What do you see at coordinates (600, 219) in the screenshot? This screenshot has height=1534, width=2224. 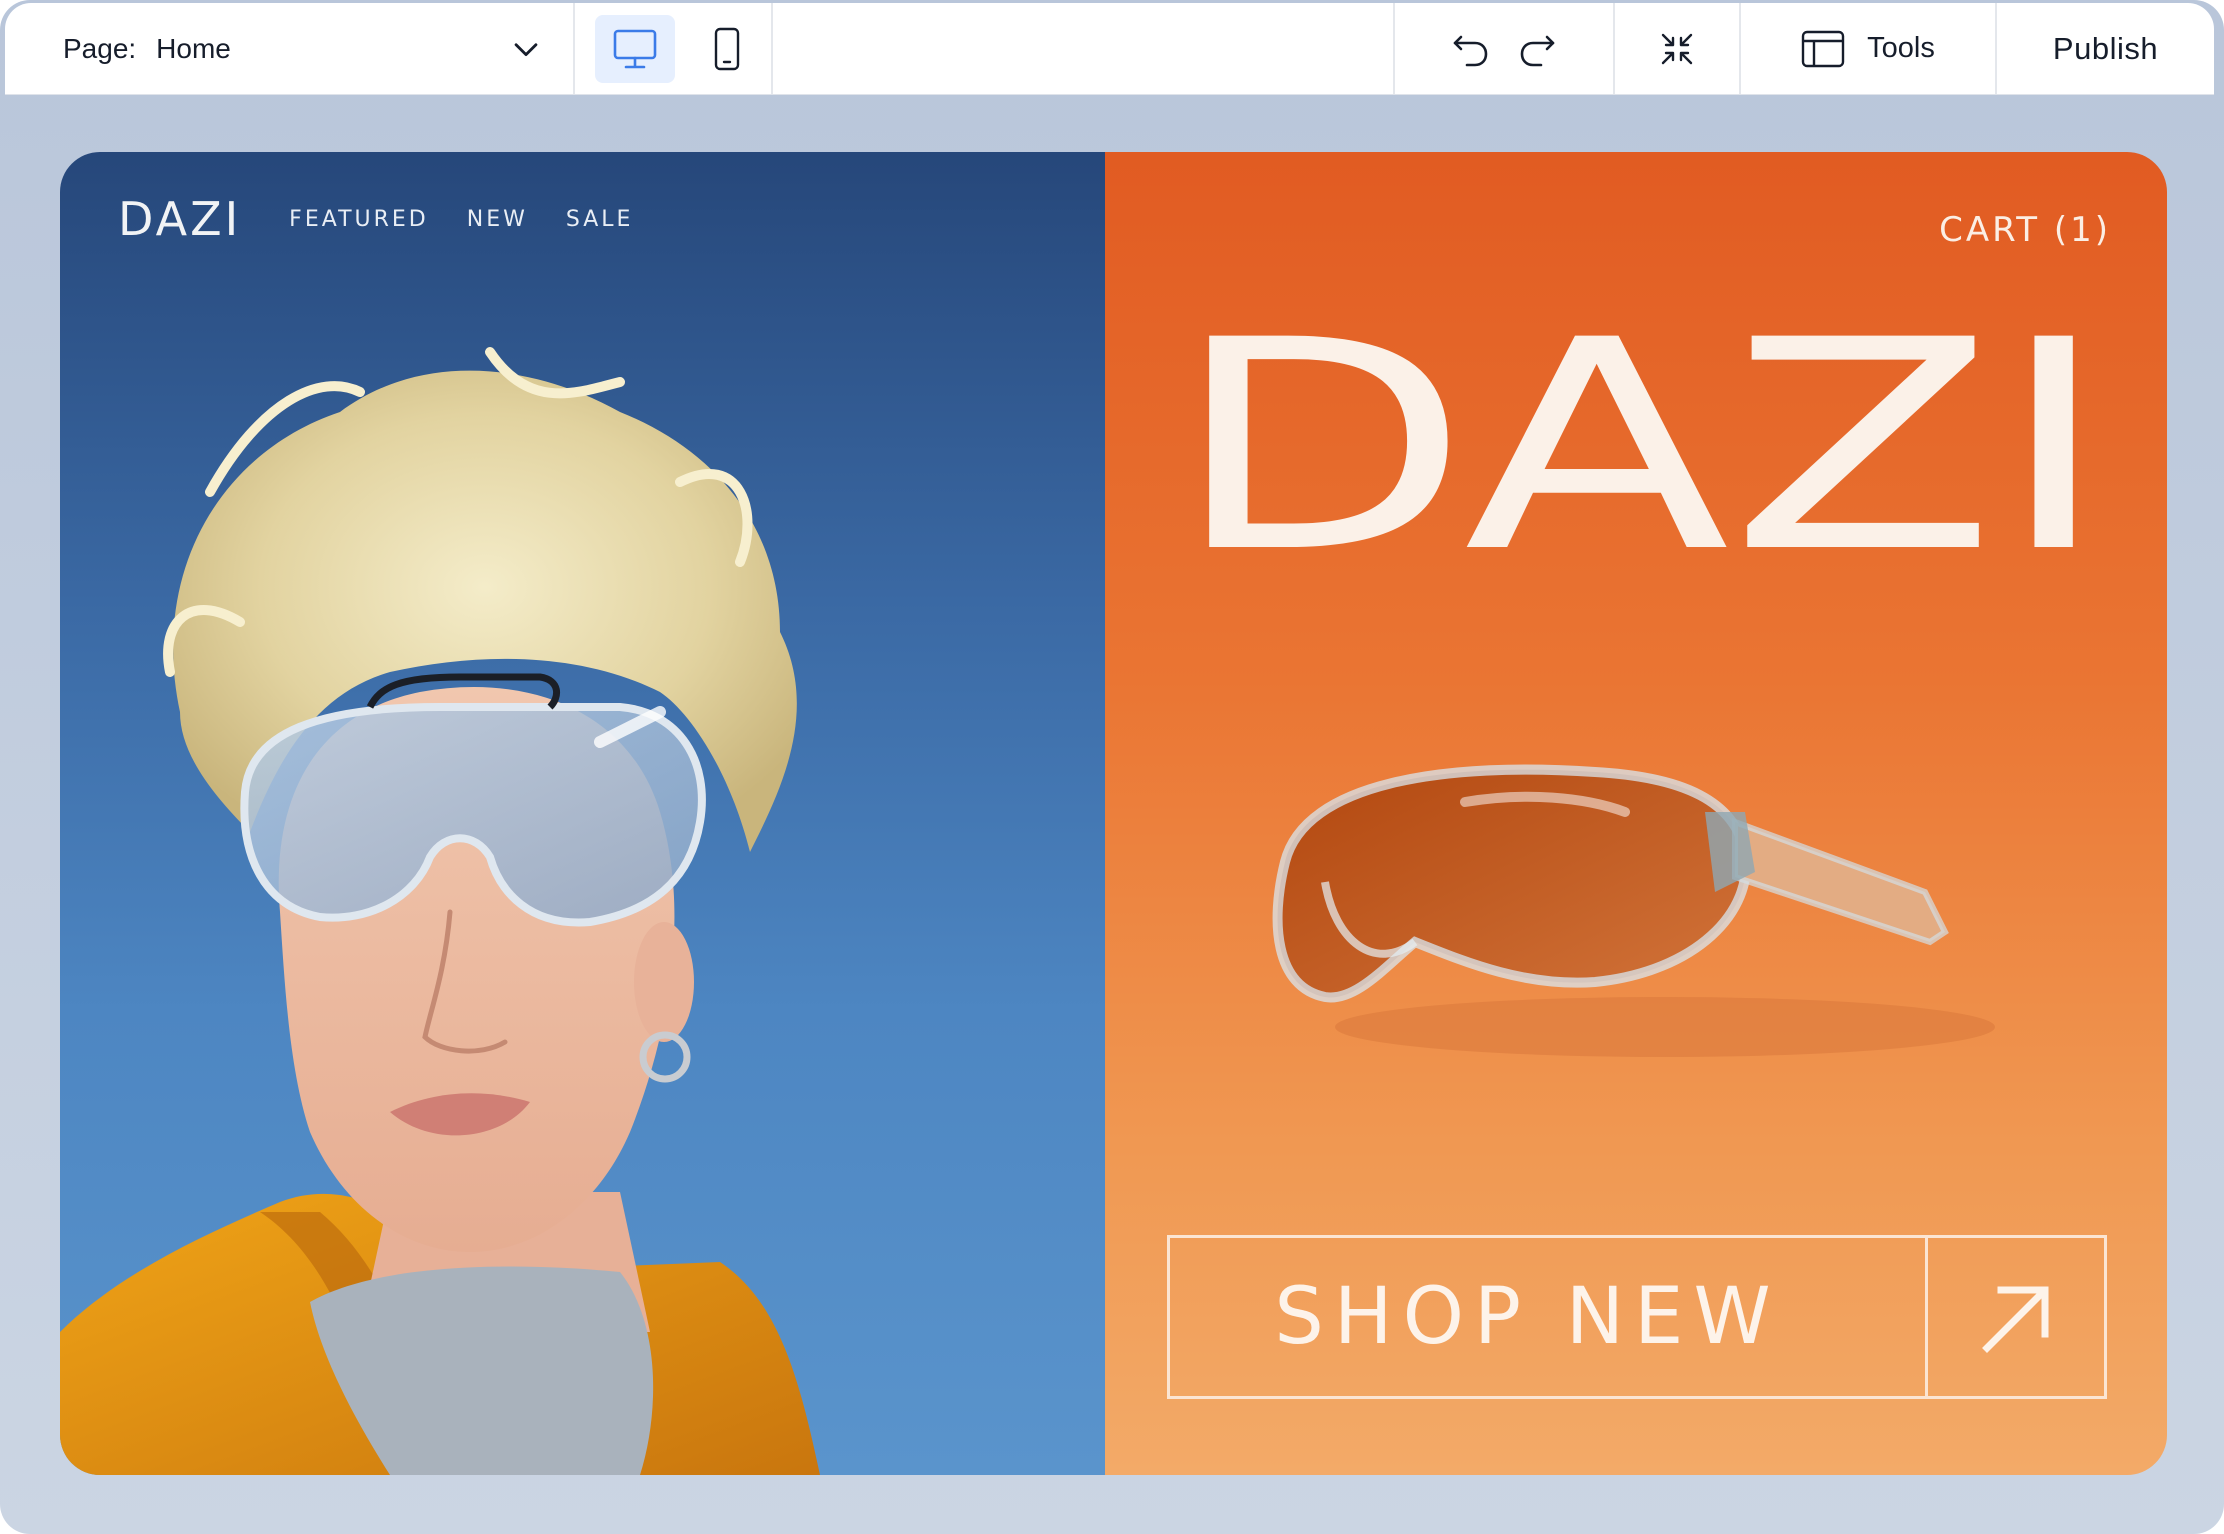 I see `nav-link-sale: SALE` at bounding box center [600, 219].